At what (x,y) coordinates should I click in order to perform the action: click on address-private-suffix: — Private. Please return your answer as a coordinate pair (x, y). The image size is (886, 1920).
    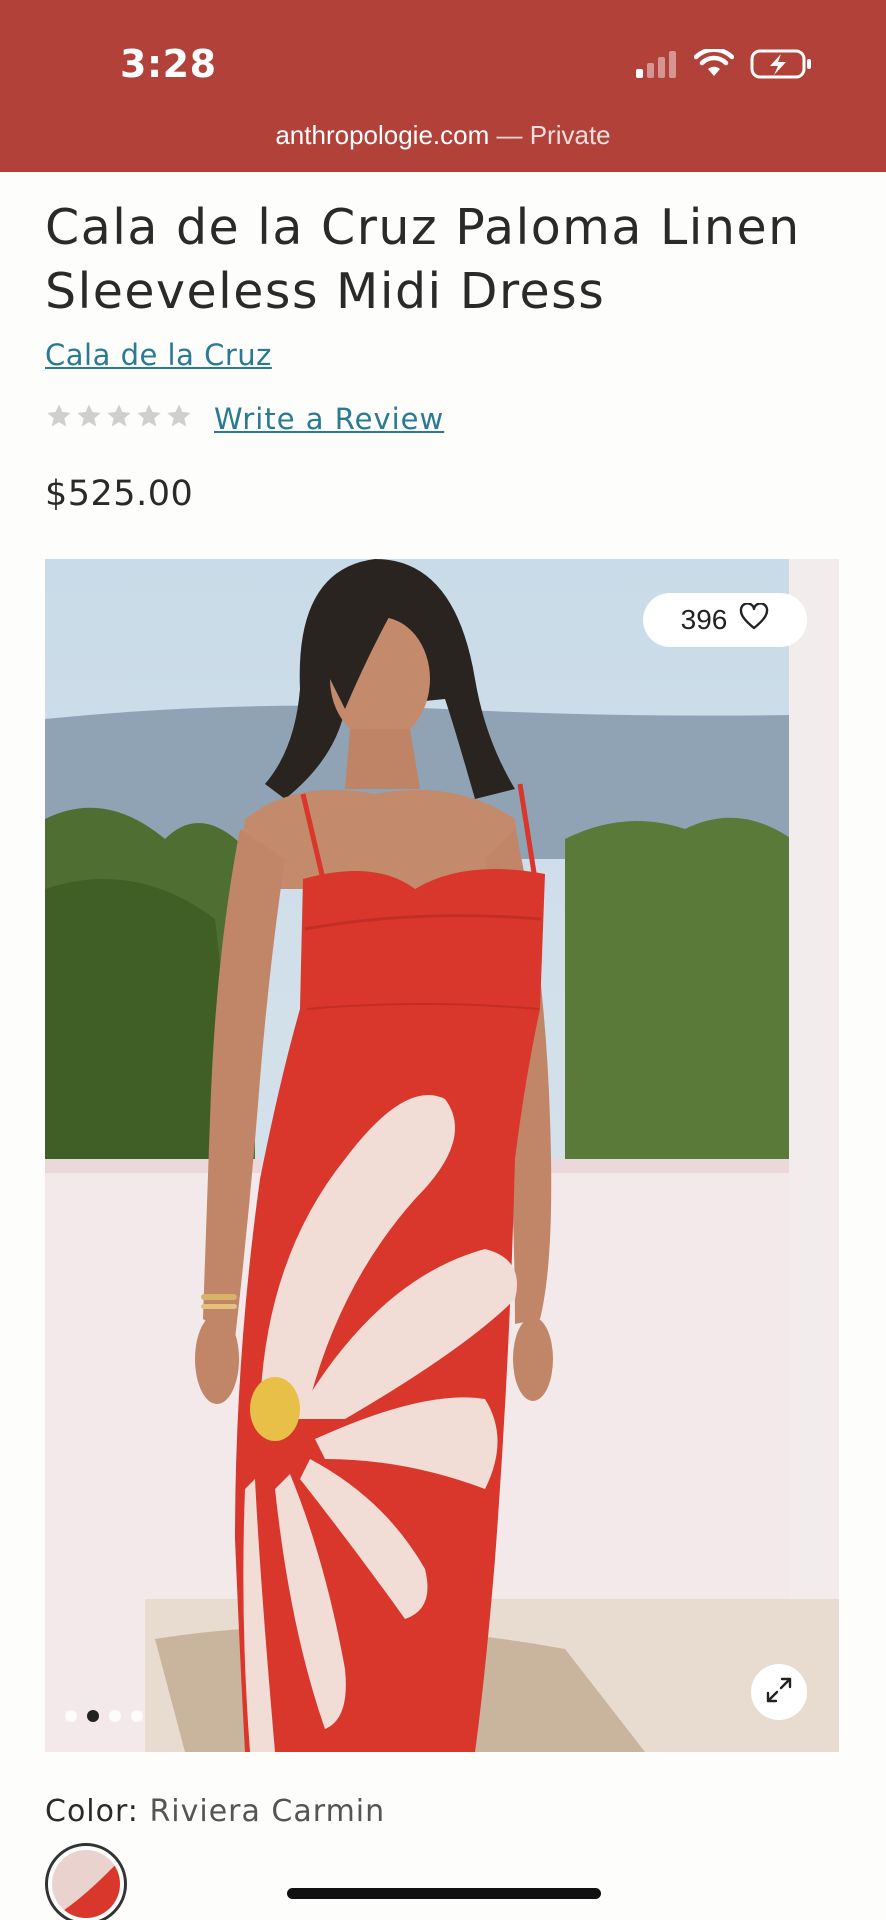
    Looking at the image, I should click on (550, 135).